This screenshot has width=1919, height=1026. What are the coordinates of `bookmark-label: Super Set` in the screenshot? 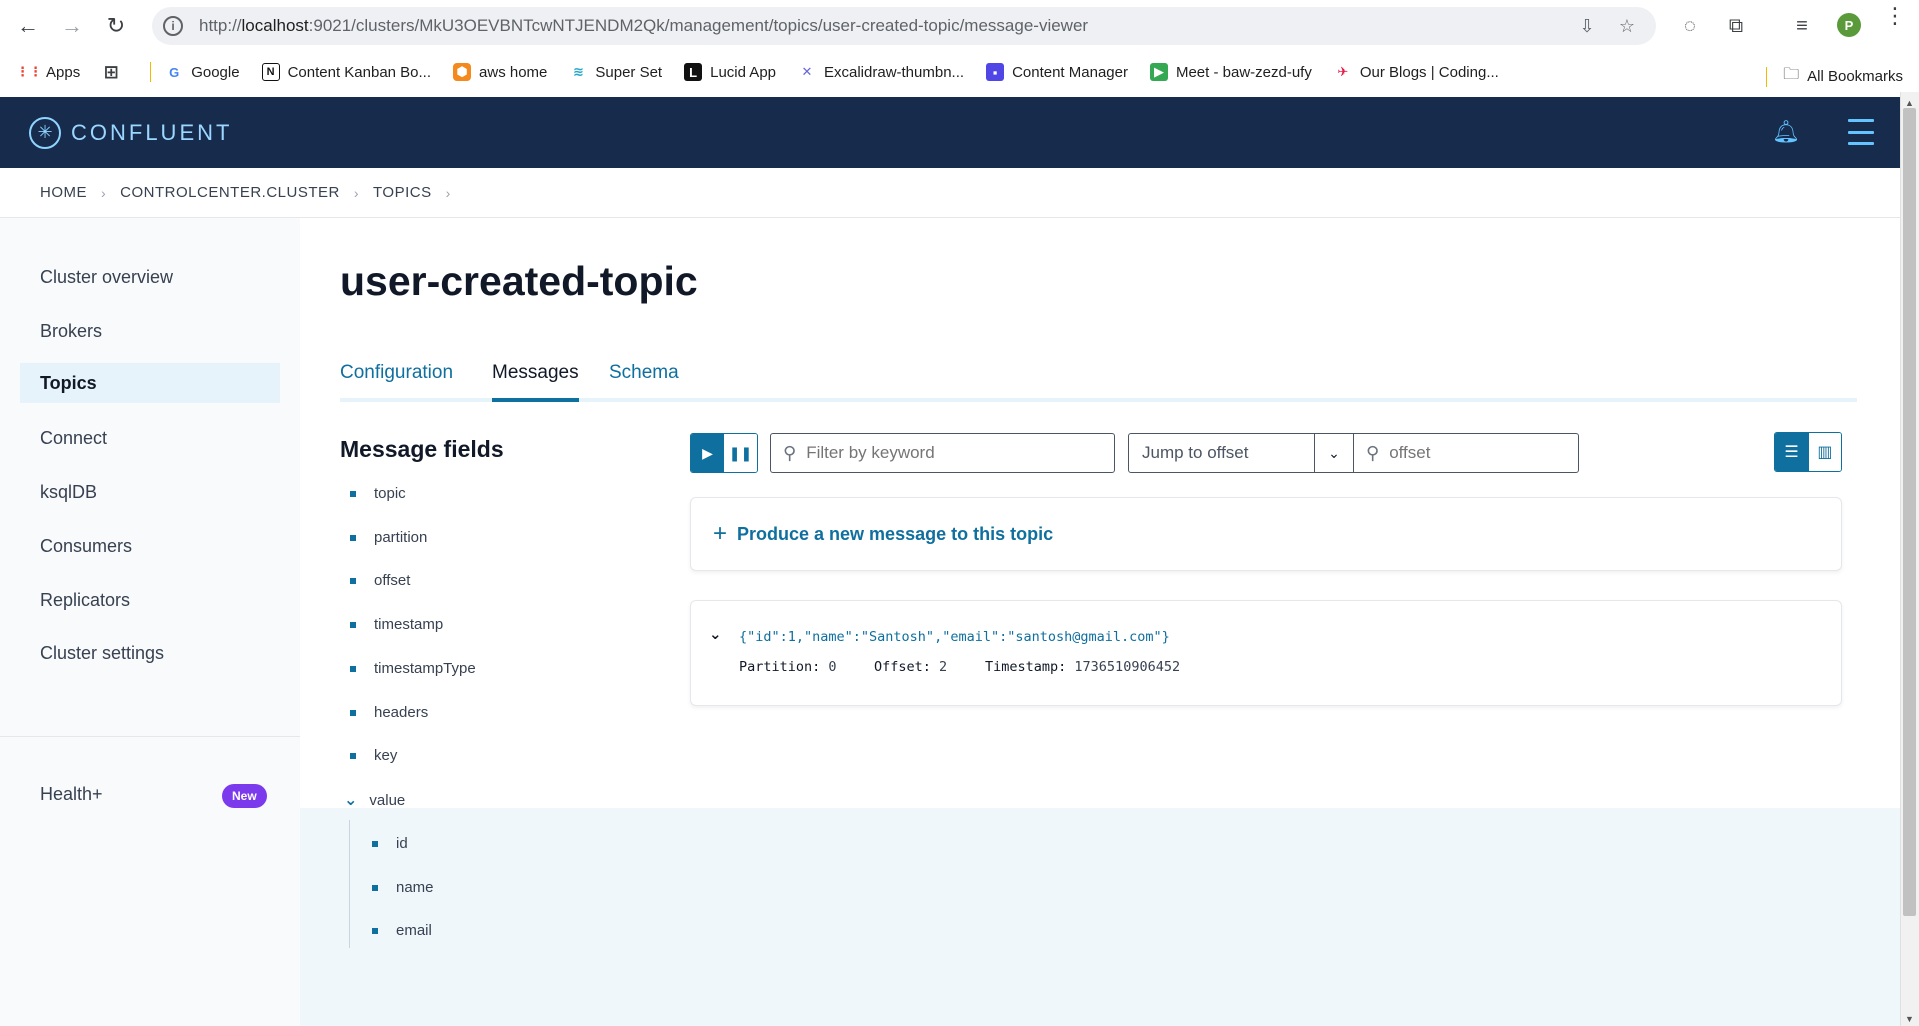 It's located at (629, 72).